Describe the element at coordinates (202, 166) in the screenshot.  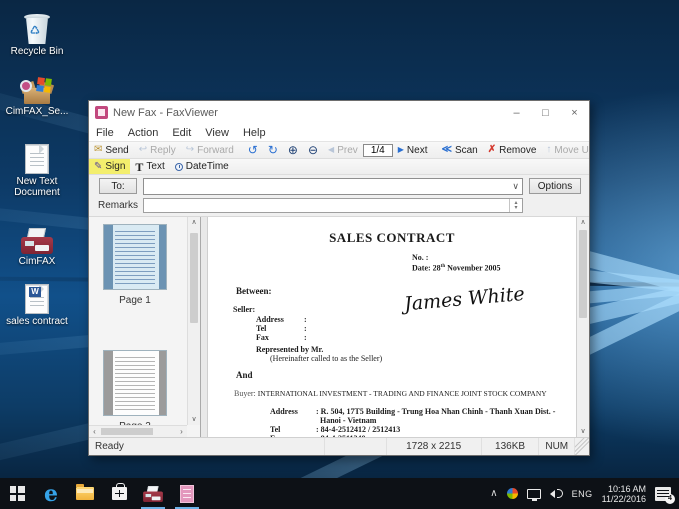
I see `datetime-button: DateTime` at that location.